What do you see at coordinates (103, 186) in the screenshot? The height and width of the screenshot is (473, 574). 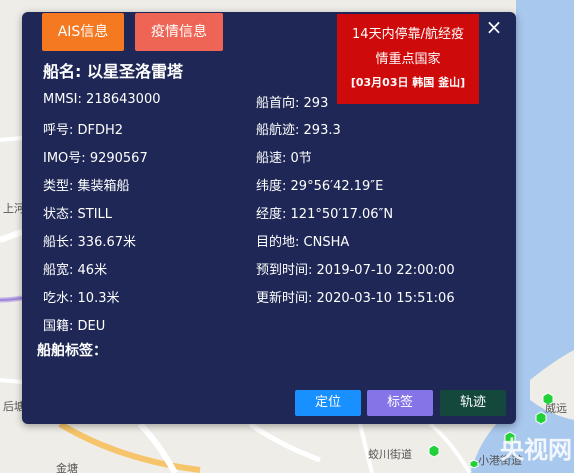 I see `field-value: 集装箱船` at bounding box center [103, 186].